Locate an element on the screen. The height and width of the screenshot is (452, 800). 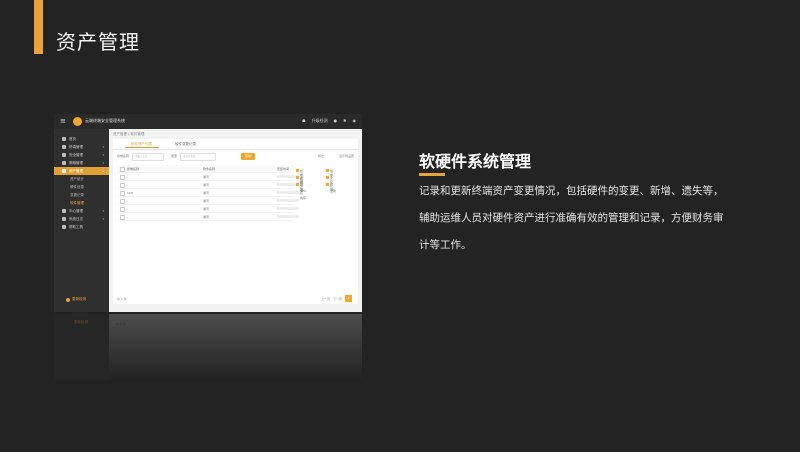
tool-icon is located at coordinates (64, 227).